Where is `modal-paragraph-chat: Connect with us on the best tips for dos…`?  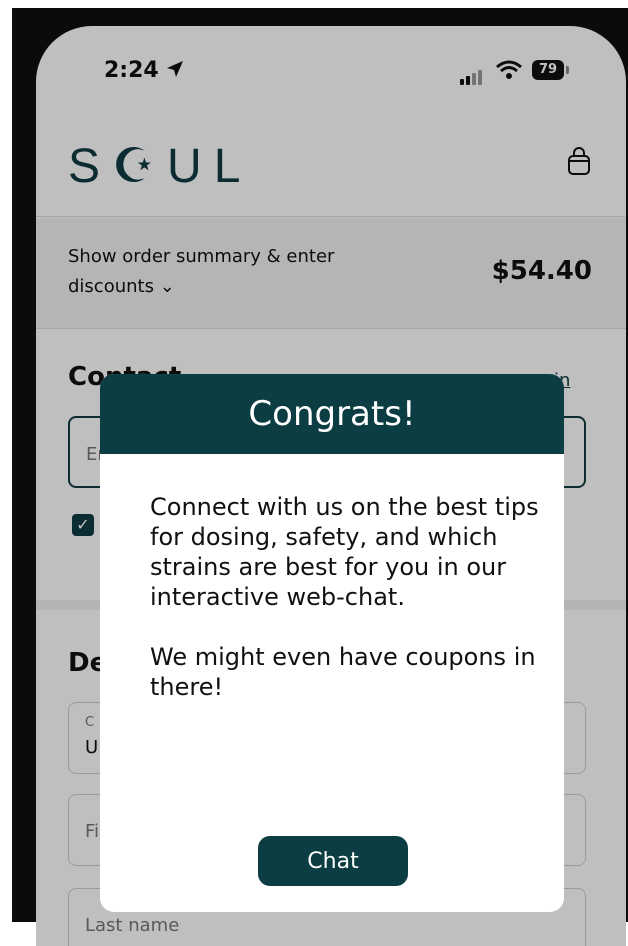 modal-paragraph-chat: Connect with us on the best tips for dos… is located at coordinates (344, 552).